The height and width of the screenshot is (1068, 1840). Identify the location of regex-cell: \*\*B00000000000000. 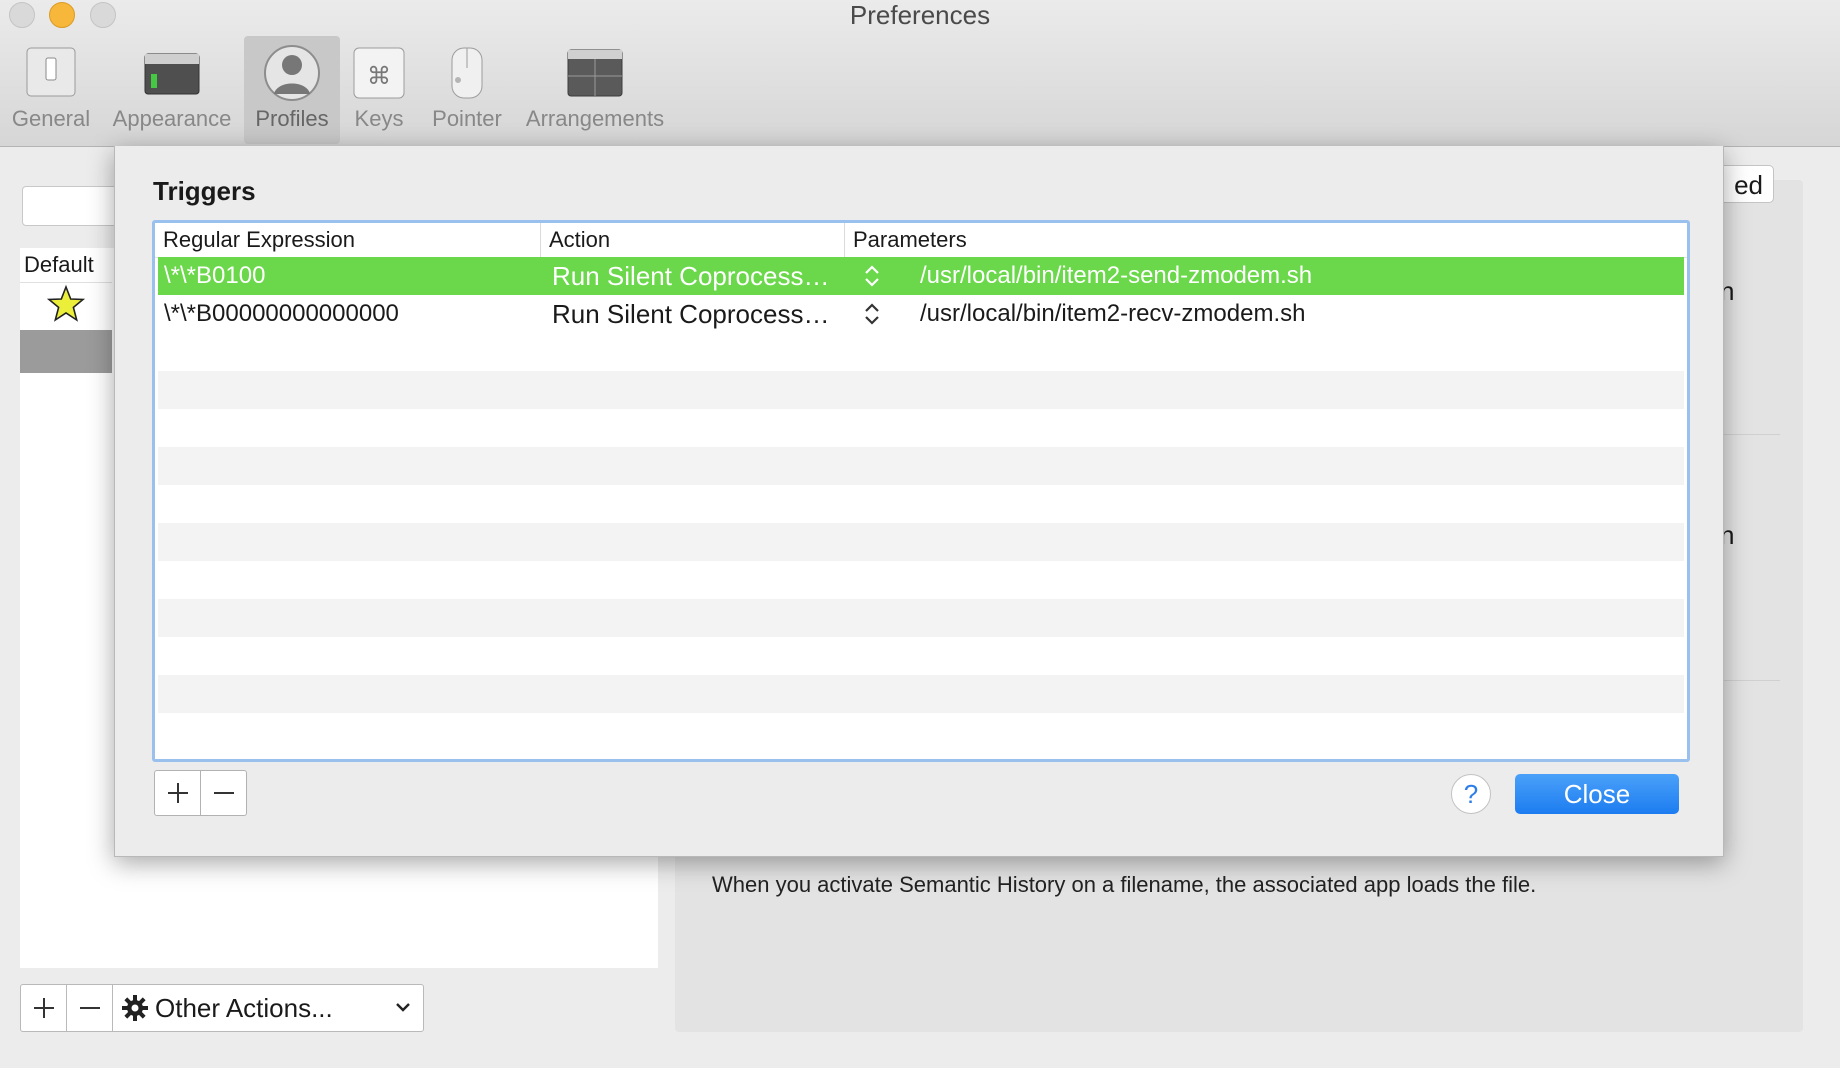
(349, 314).